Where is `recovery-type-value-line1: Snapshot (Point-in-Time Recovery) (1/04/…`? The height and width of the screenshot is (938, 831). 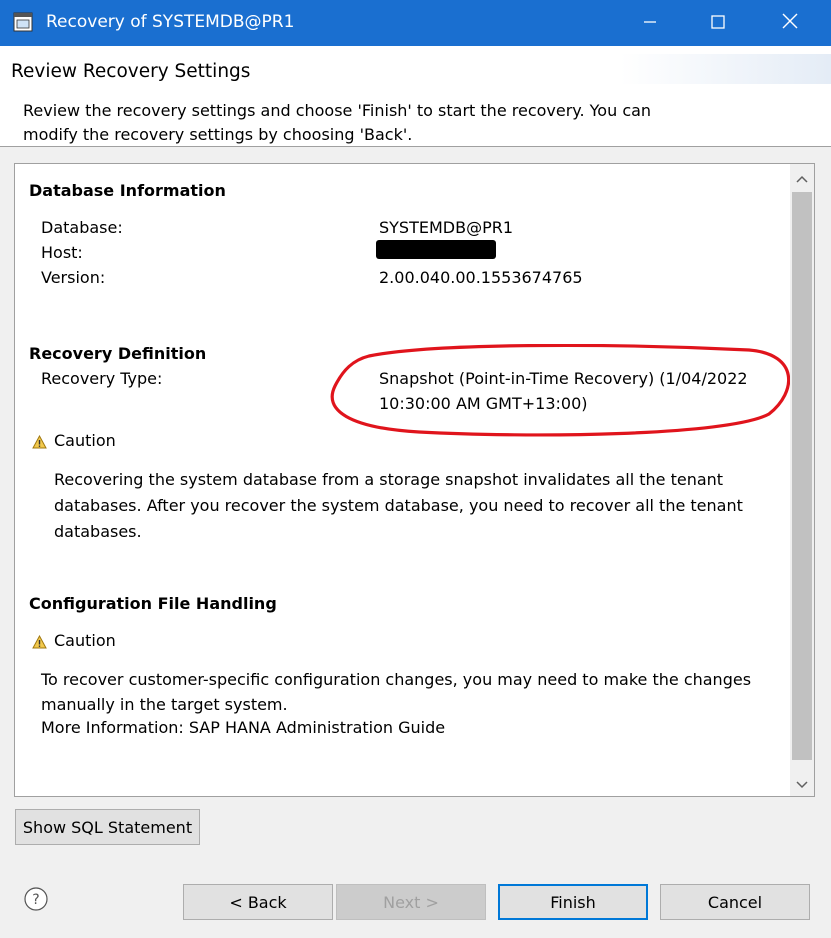 recovery-type-value-line1: Snapshot (Point-in-Time Recovery) (1/04/… is located at coordinates (563, 378).